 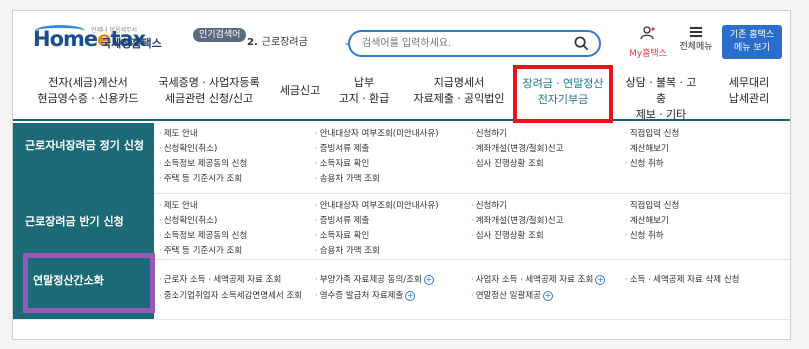 I want to click on nav-label: 전자(세금)계산서, so click(x=88, y=82).